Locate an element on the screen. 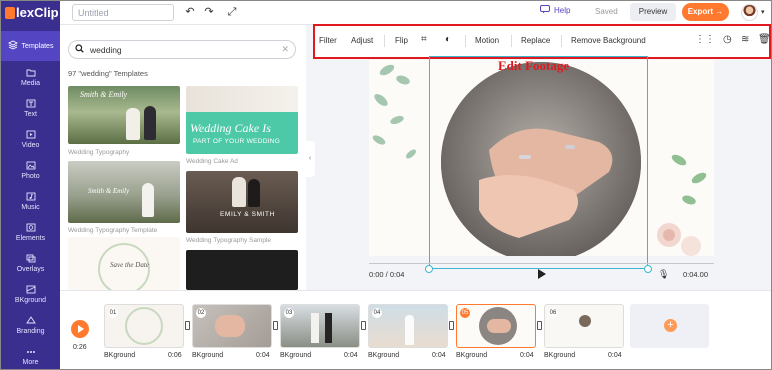 The width and height of the screenshot is (772, 370). play-button is located at coordinates (80, 329).